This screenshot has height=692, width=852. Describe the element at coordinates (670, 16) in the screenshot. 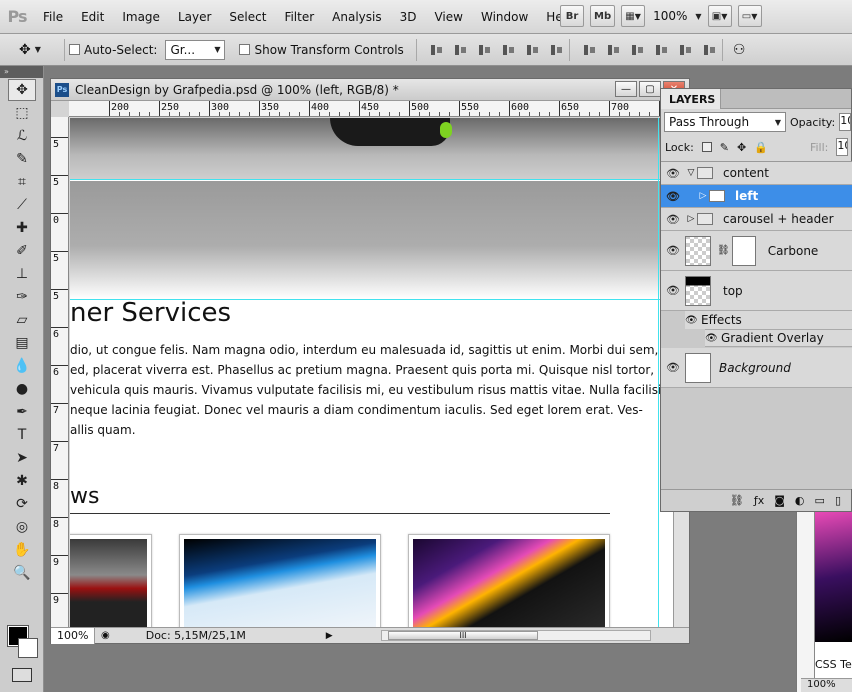

I see `zoom-level-select: 100%` at that location.